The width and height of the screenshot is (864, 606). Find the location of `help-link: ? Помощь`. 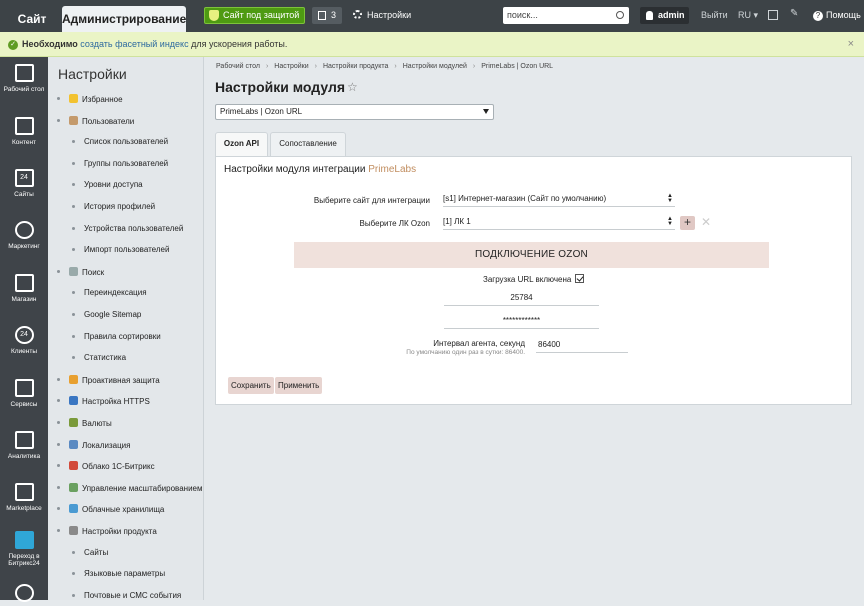

help-link: ? Помощь is located at coordinates (837, 15).